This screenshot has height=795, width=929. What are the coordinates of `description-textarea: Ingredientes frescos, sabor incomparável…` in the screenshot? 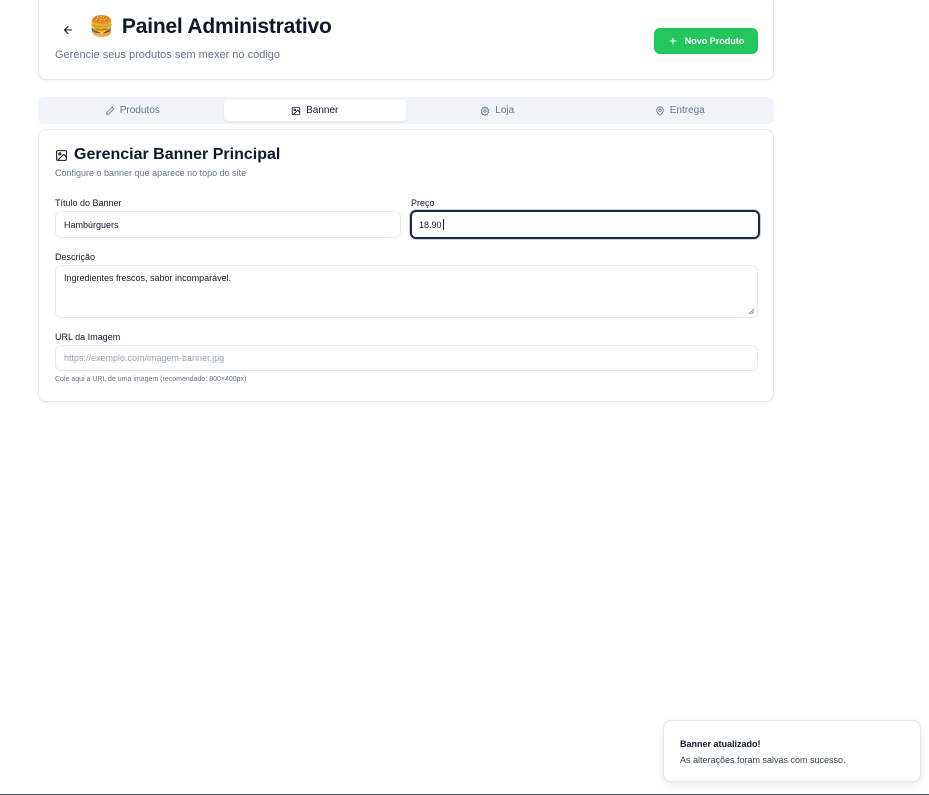 It's located at (406, 291).